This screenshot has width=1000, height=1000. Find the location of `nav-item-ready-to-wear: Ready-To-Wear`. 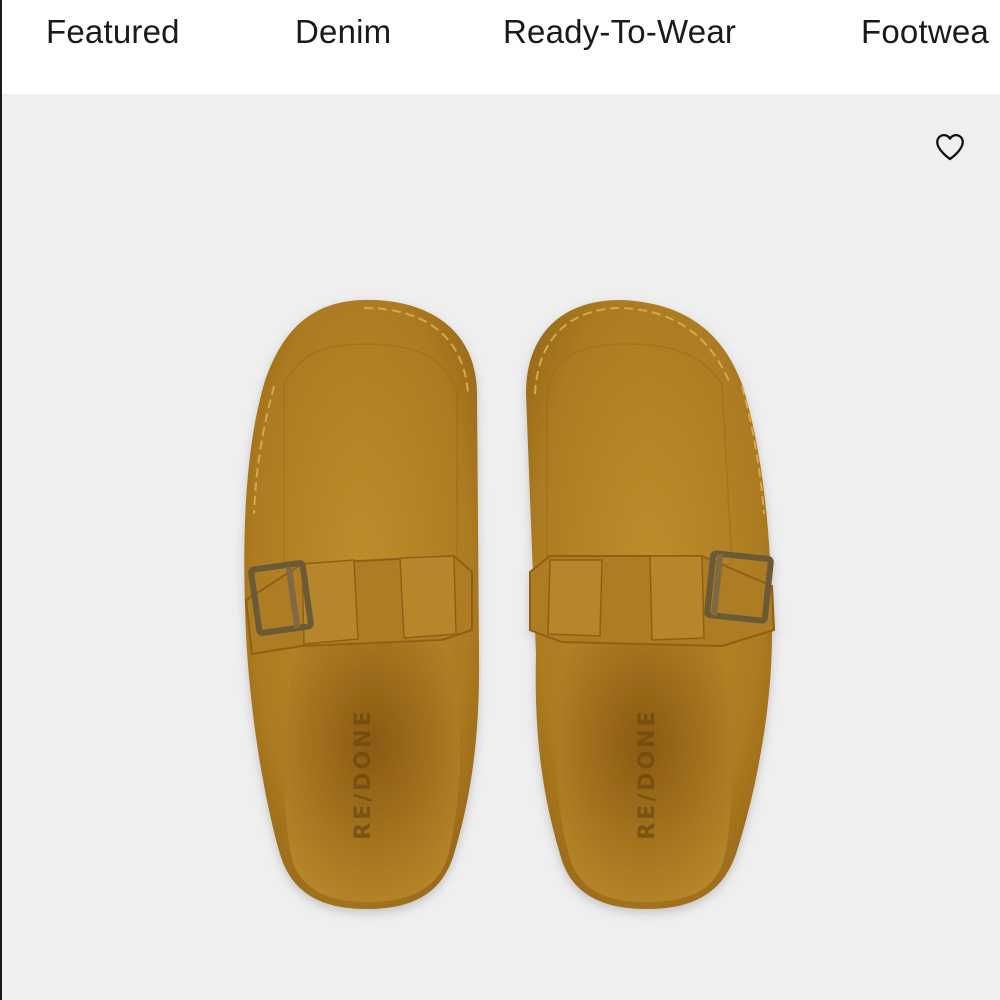

nav-item-ready-to-wear: Ready-To-Wear is located at coordinates (619, 32).